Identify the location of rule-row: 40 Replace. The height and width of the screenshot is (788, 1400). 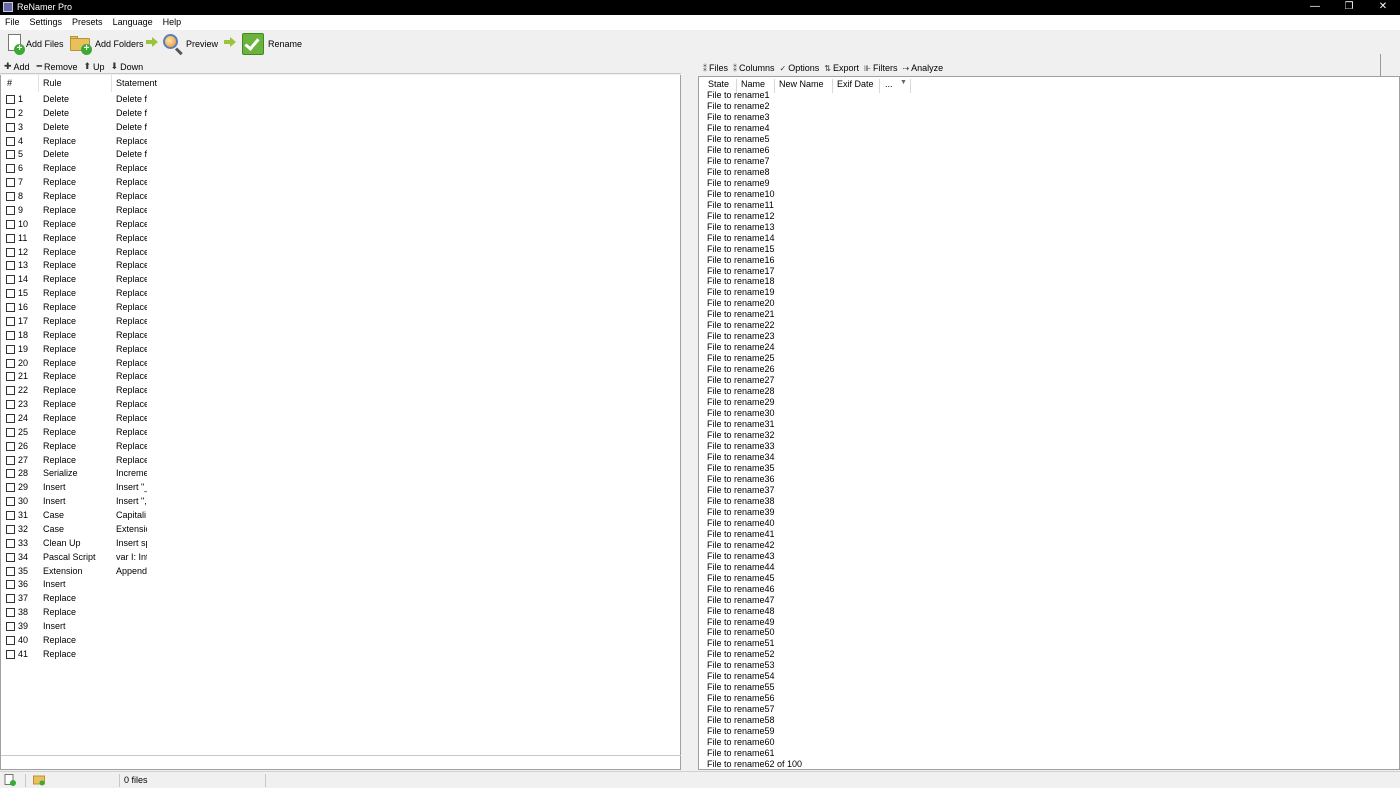
(151, 640).